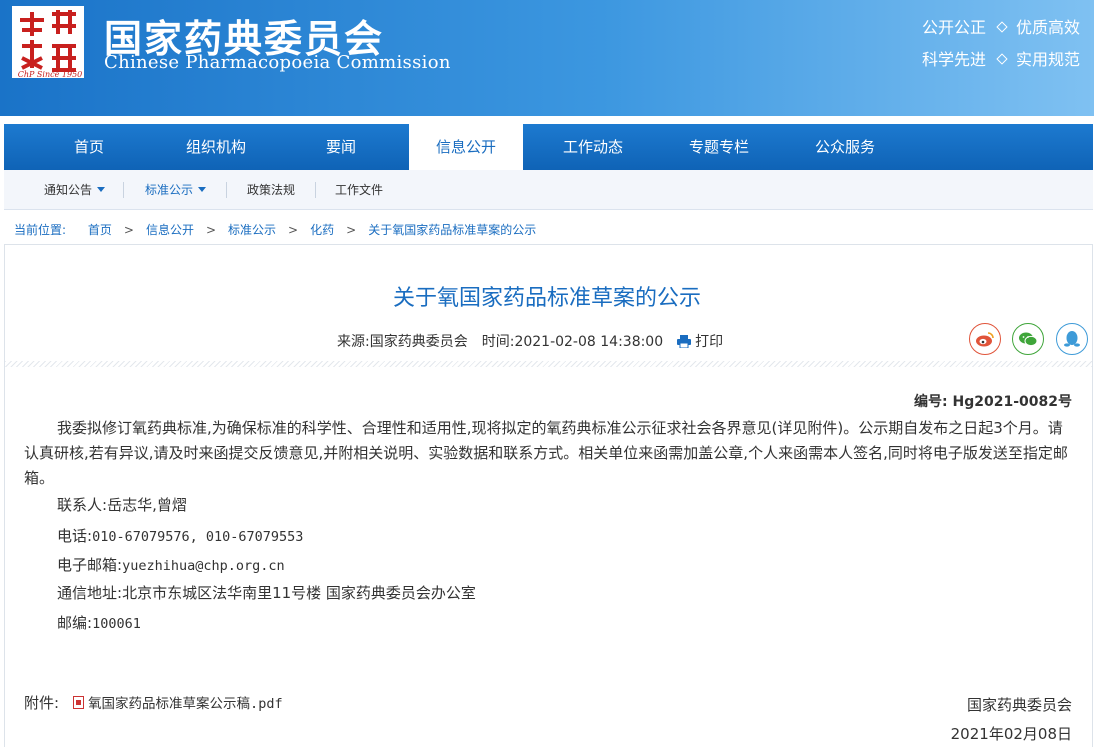 Image resolution: width=1094 pixels, height=747 pixels. I want to click on wechat-icon, so click(1028, 339).